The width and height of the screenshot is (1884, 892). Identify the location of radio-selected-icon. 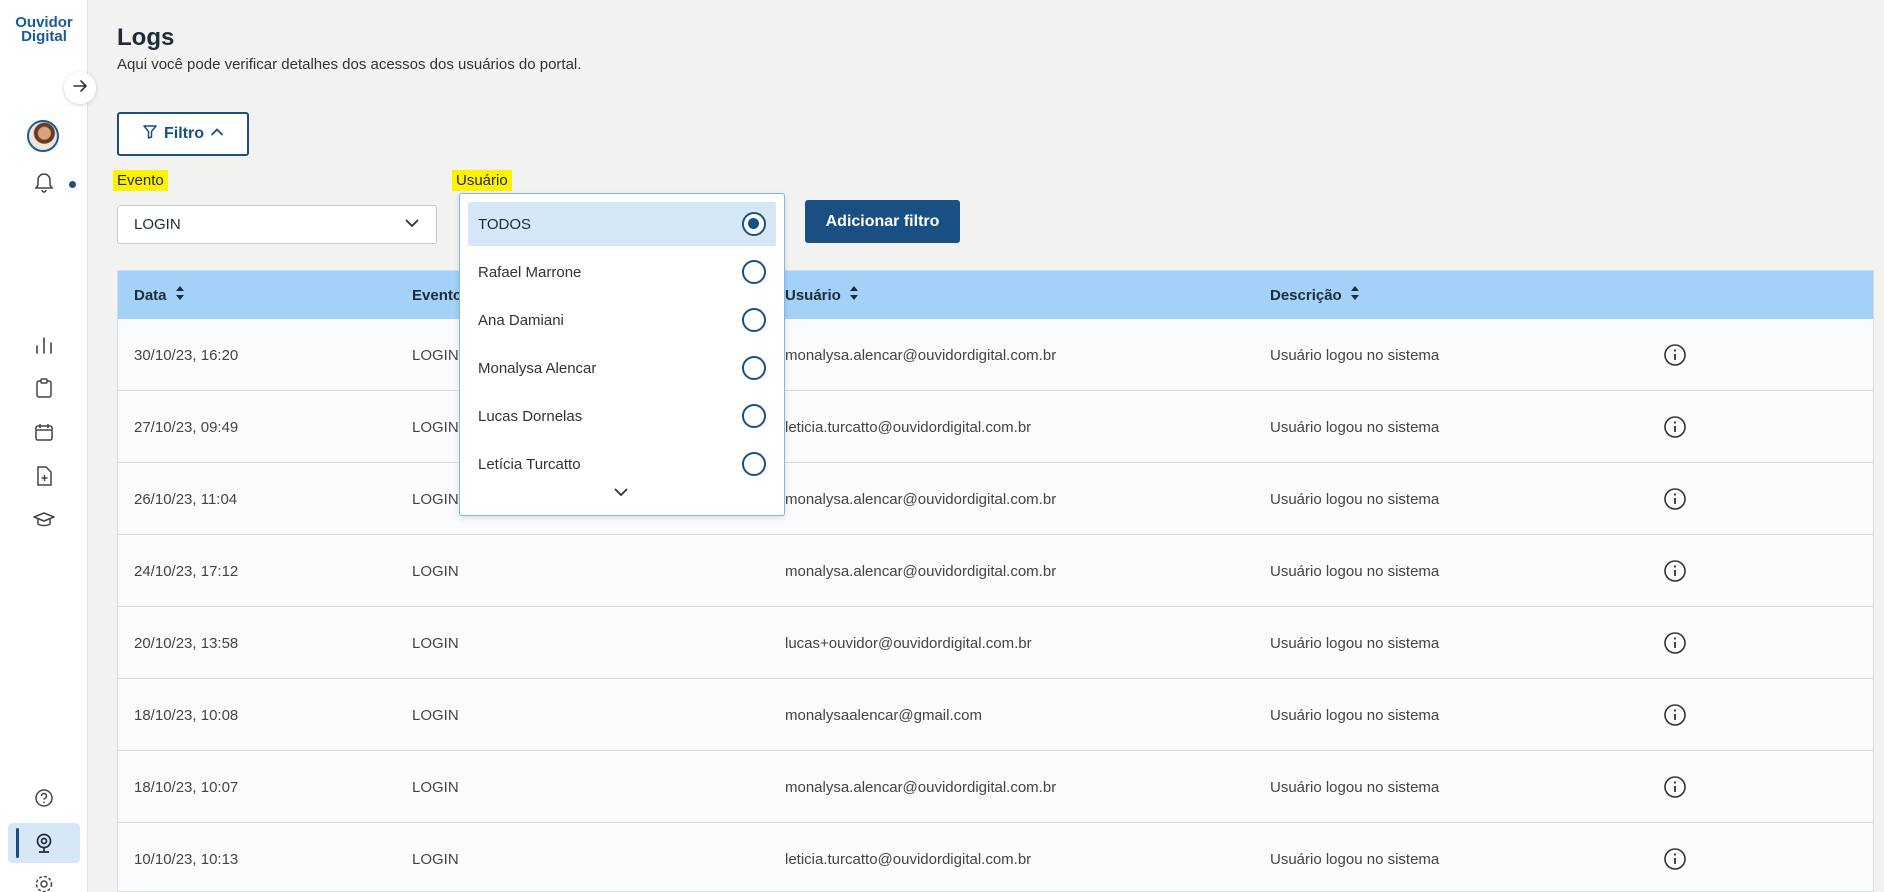
(754, 224).